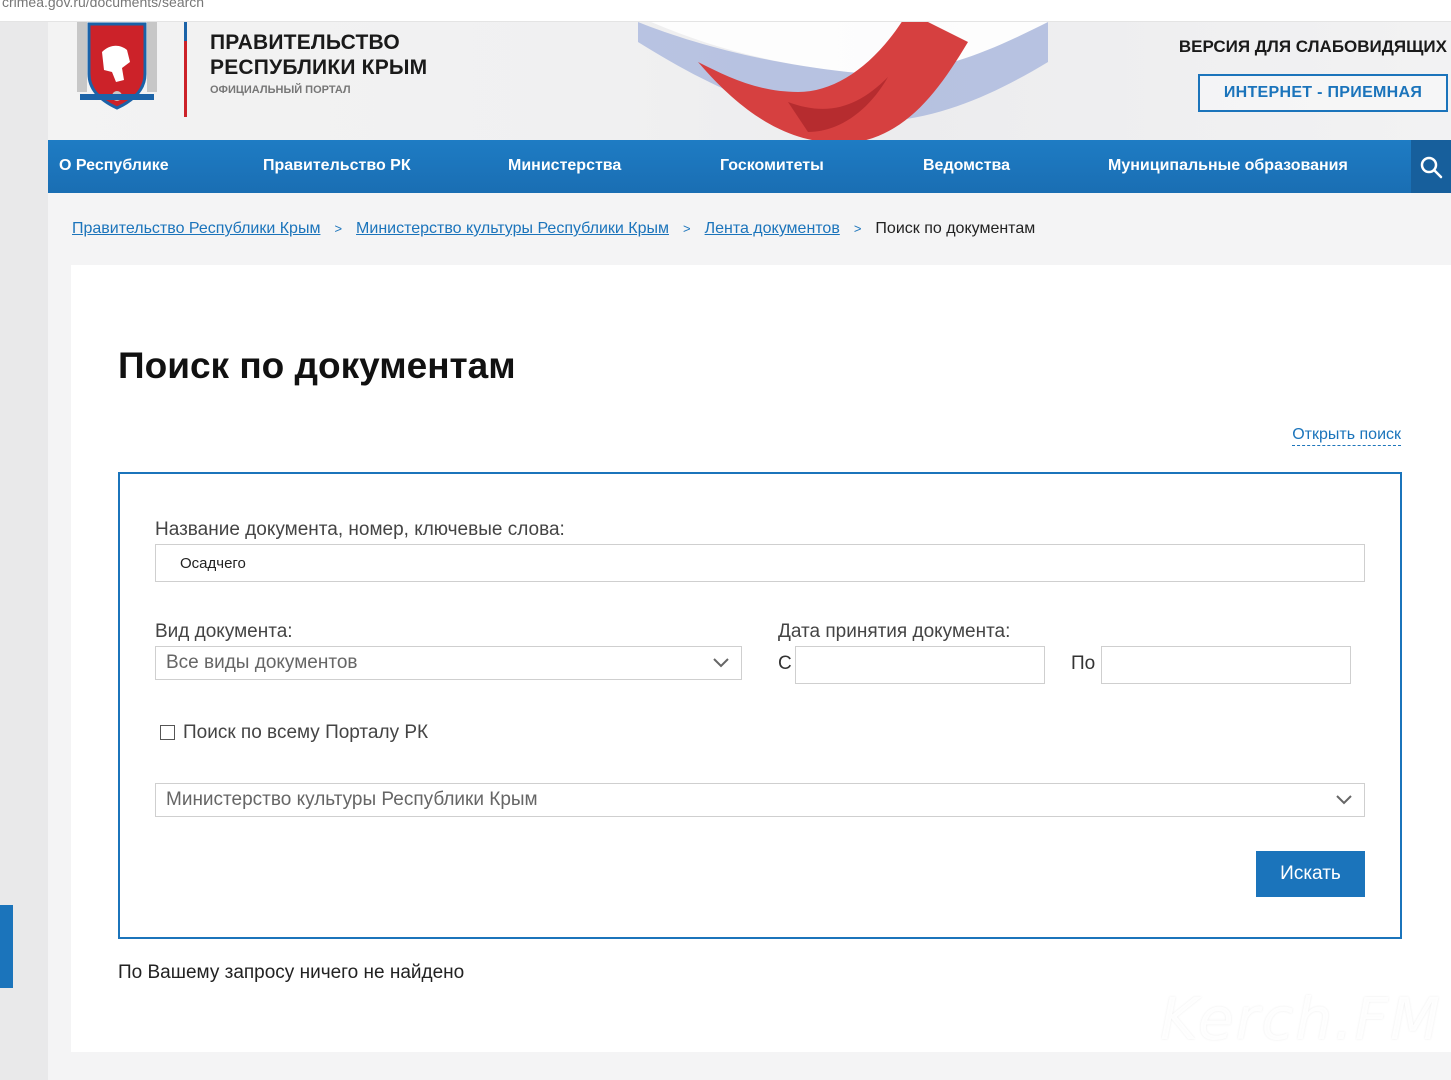 The height and width of the screenshot is (1080, 1451). I want to click on nav-item-municipalities: Муниципальные образования, so click(1228, 166).